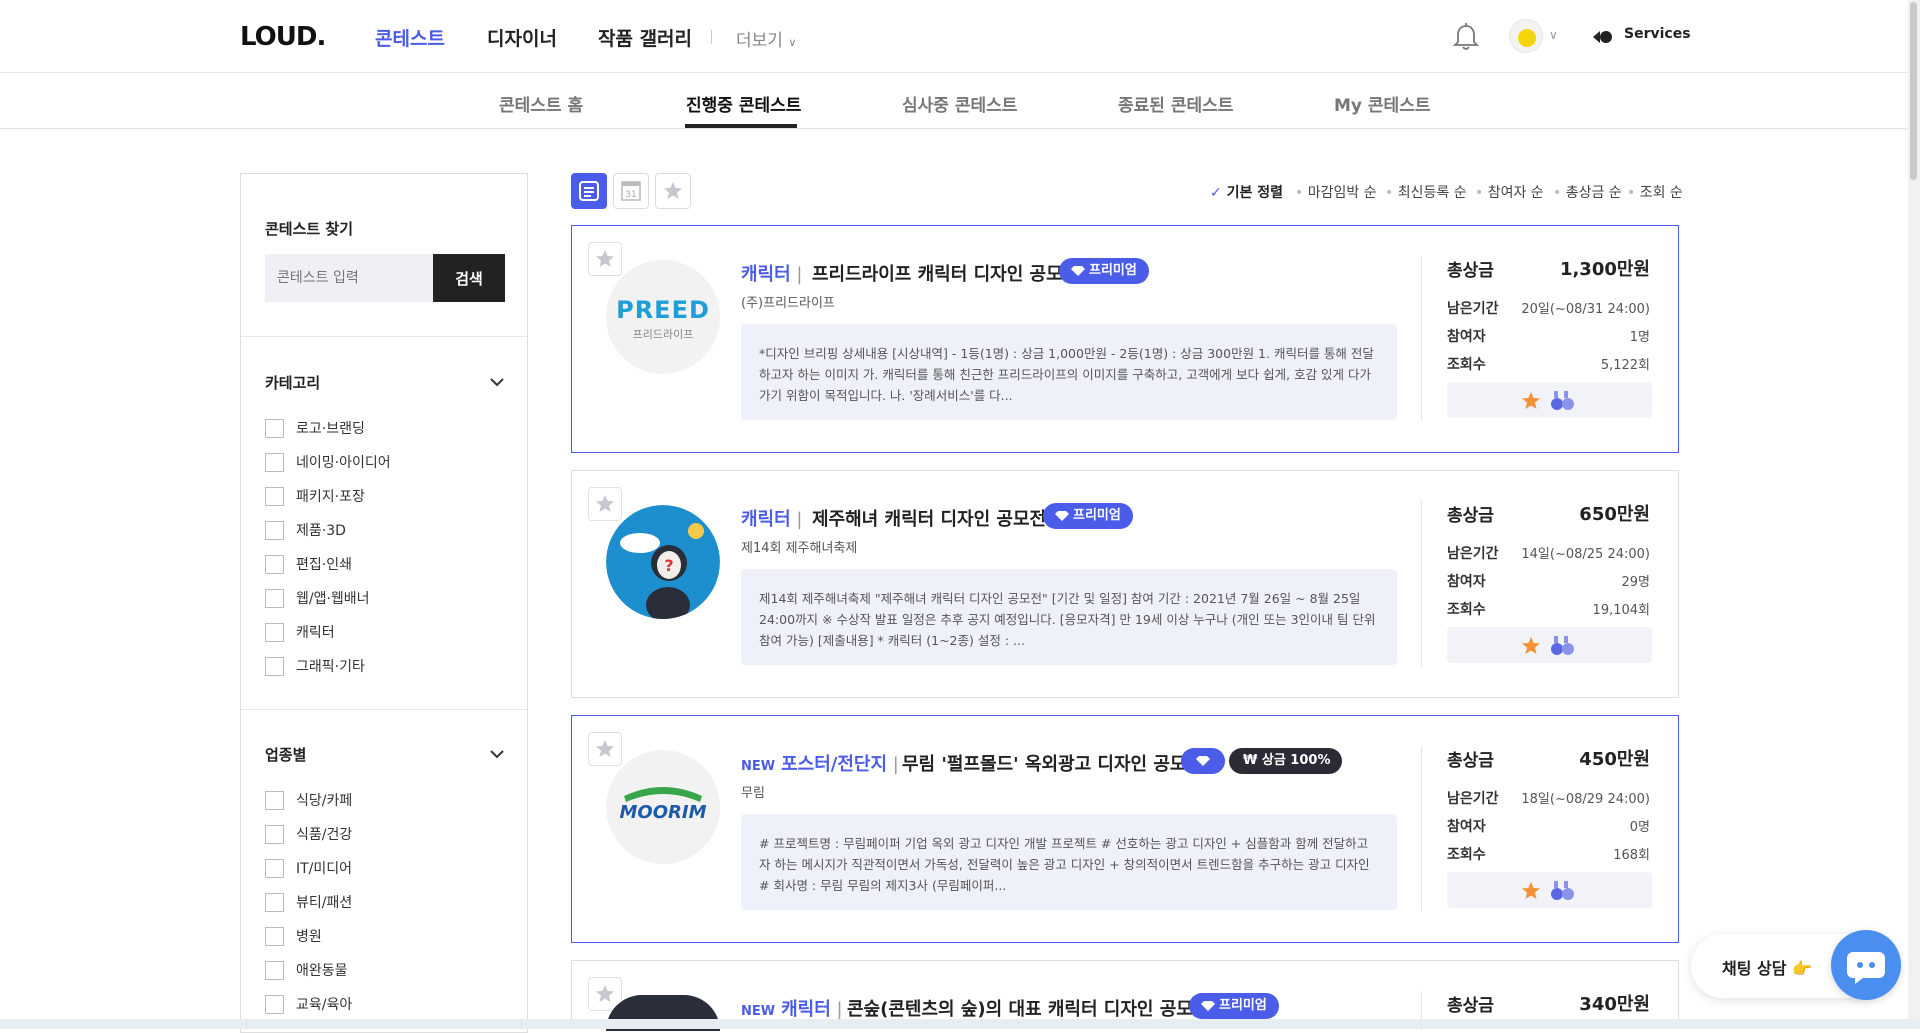 Image resolution: width=1920 pixels, height=1033 pixels. I want to click on bell-icon, so click(1466, 37).